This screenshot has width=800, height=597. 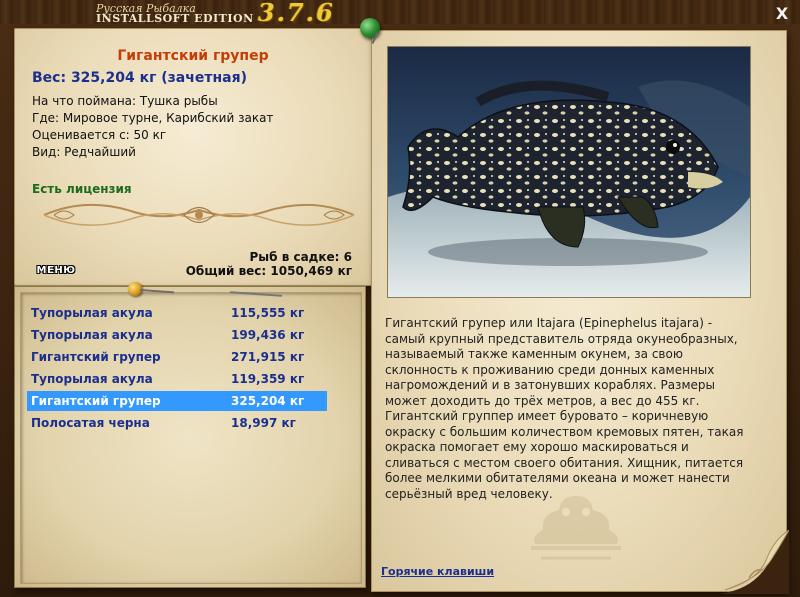 I want to click on list-item-name: Полосатая черна, so click(x=90, y=423).